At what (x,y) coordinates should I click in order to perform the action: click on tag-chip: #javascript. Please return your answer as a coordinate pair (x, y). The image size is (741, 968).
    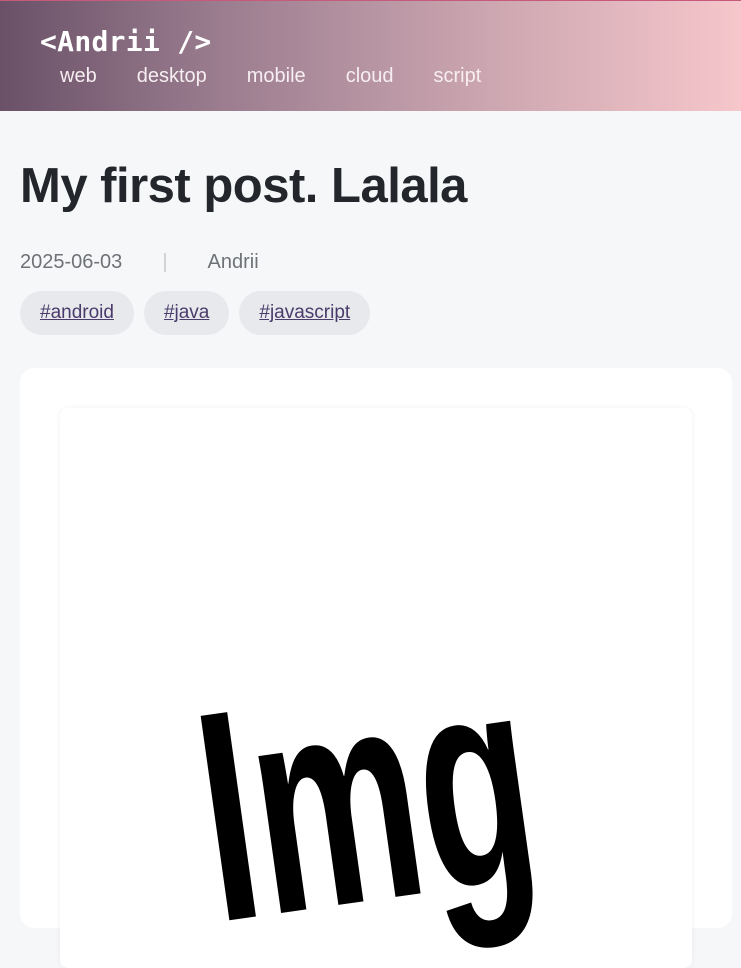
    Looking at the image, I should click on (305, 313).